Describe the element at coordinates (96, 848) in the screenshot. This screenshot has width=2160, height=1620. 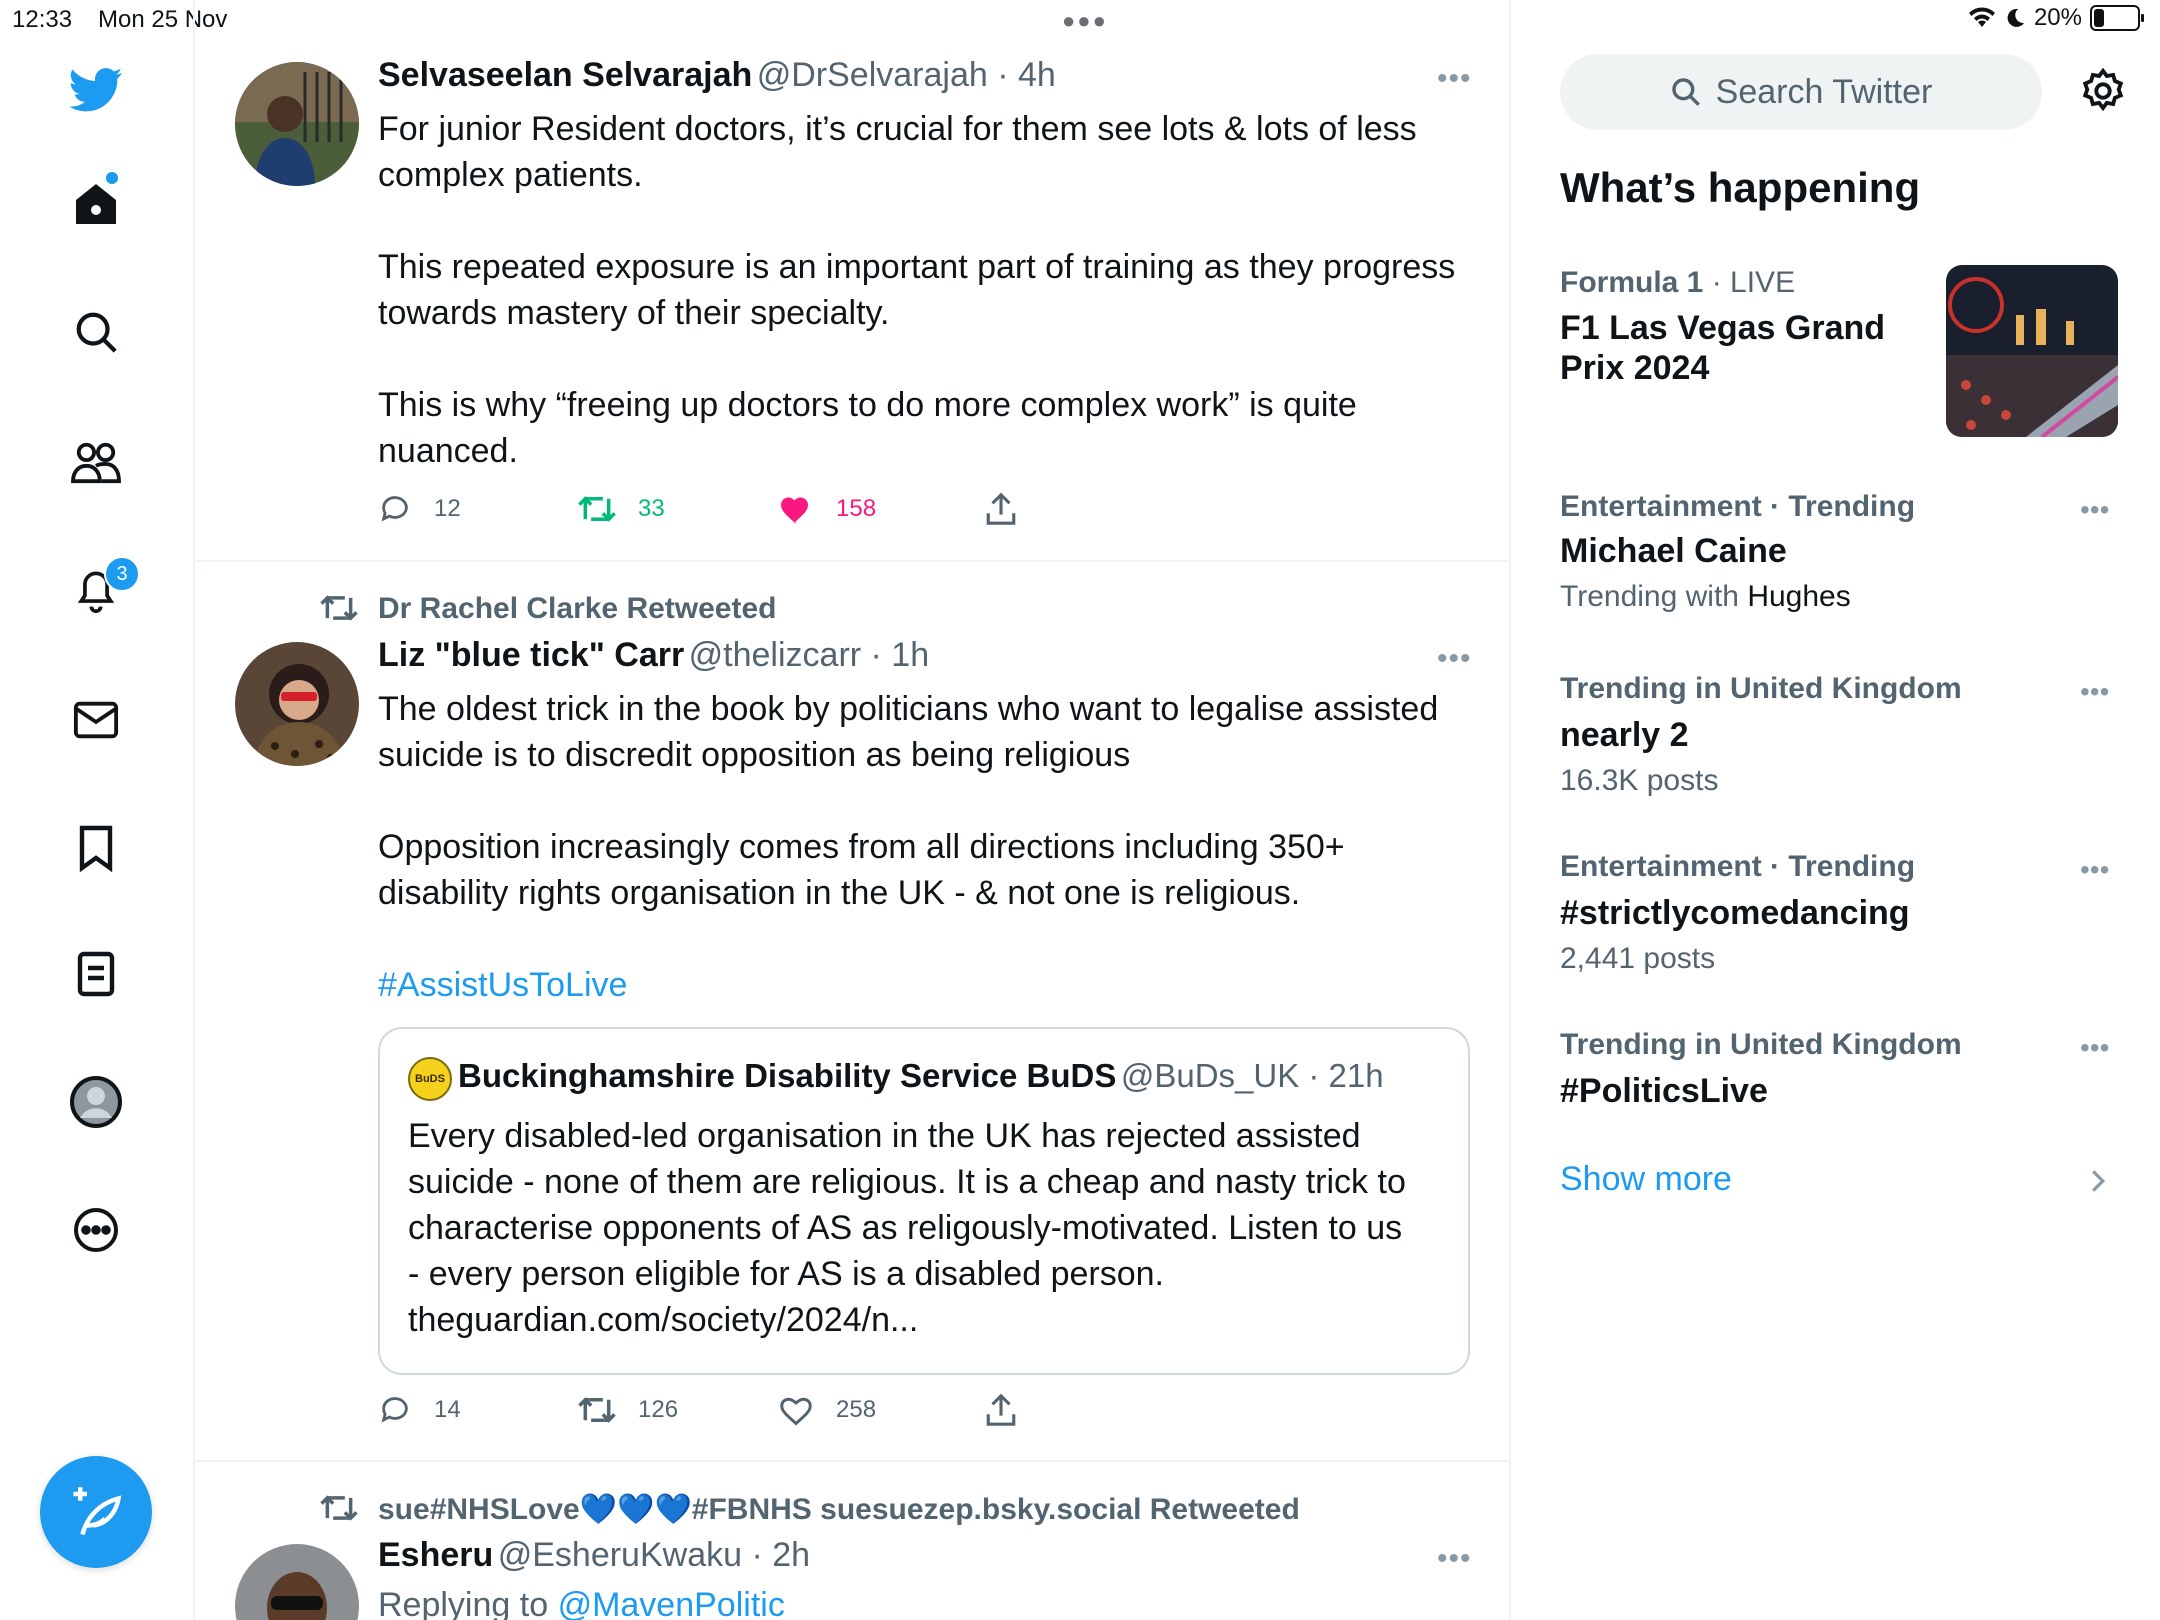
I see `bookmarks-icon` at that location.